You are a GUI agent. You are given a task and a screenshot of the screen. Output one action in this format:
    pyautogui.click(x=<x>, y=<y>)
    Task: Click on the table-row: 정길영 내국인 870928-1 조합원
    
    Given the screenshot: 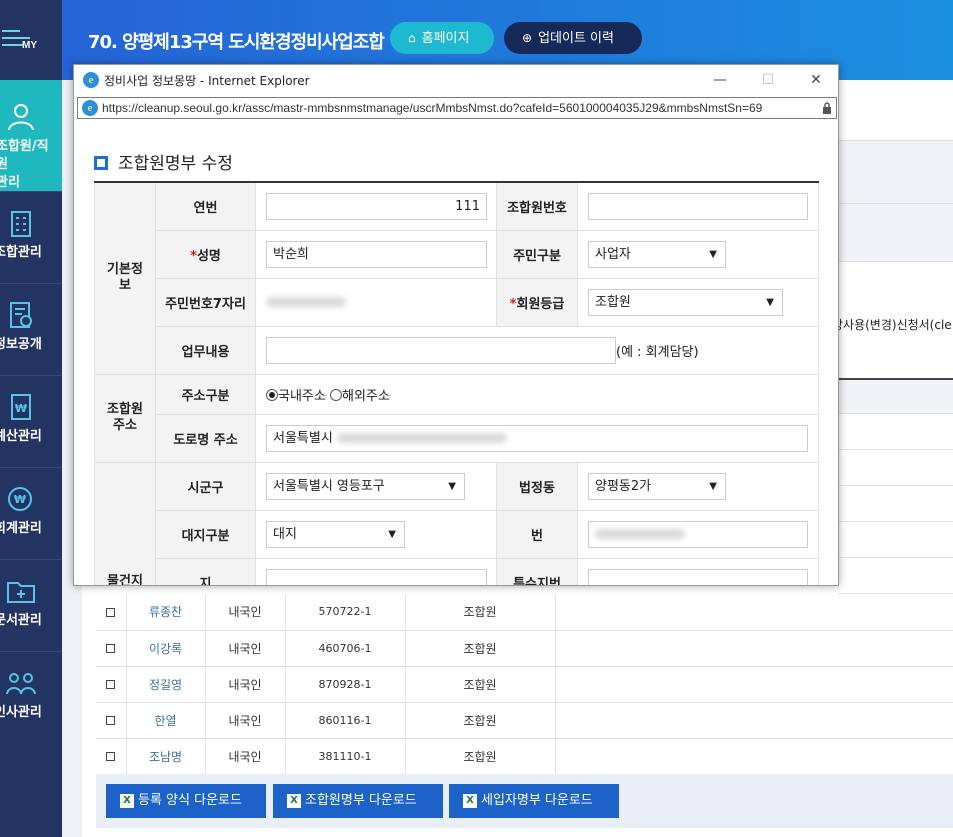 What is the action you would take?
    pyautogui.click(x=524, y=684)
    